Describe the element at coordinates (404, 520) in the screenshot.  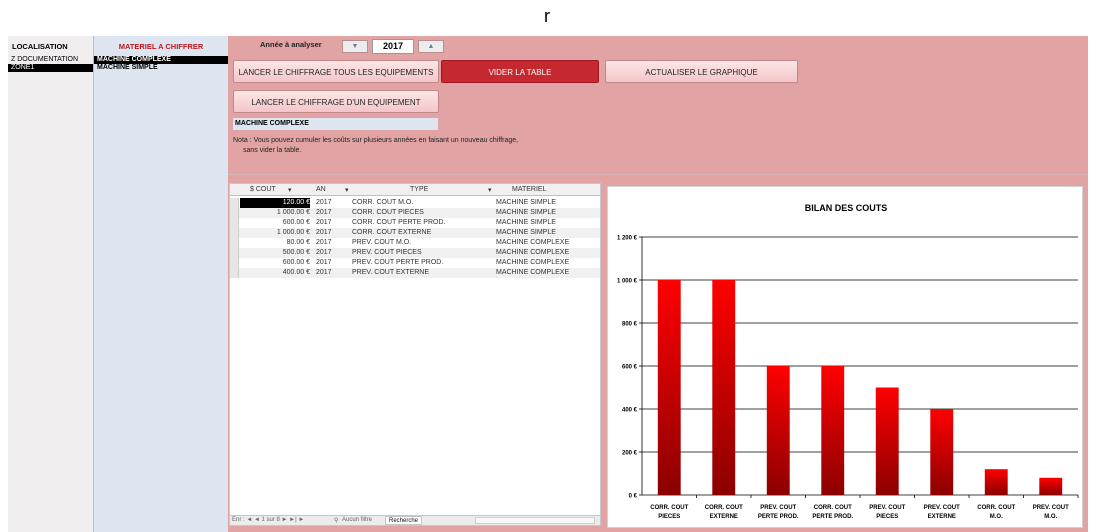
I see `search-field: Recherche` at that location.